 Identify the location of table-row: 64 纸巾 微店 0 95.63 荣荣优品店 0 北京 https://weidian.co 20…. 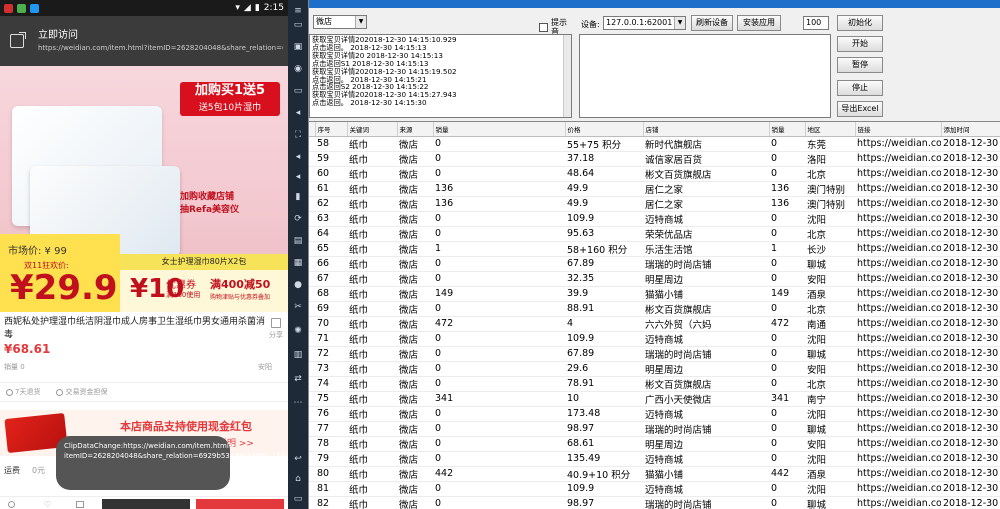
(654, 234).